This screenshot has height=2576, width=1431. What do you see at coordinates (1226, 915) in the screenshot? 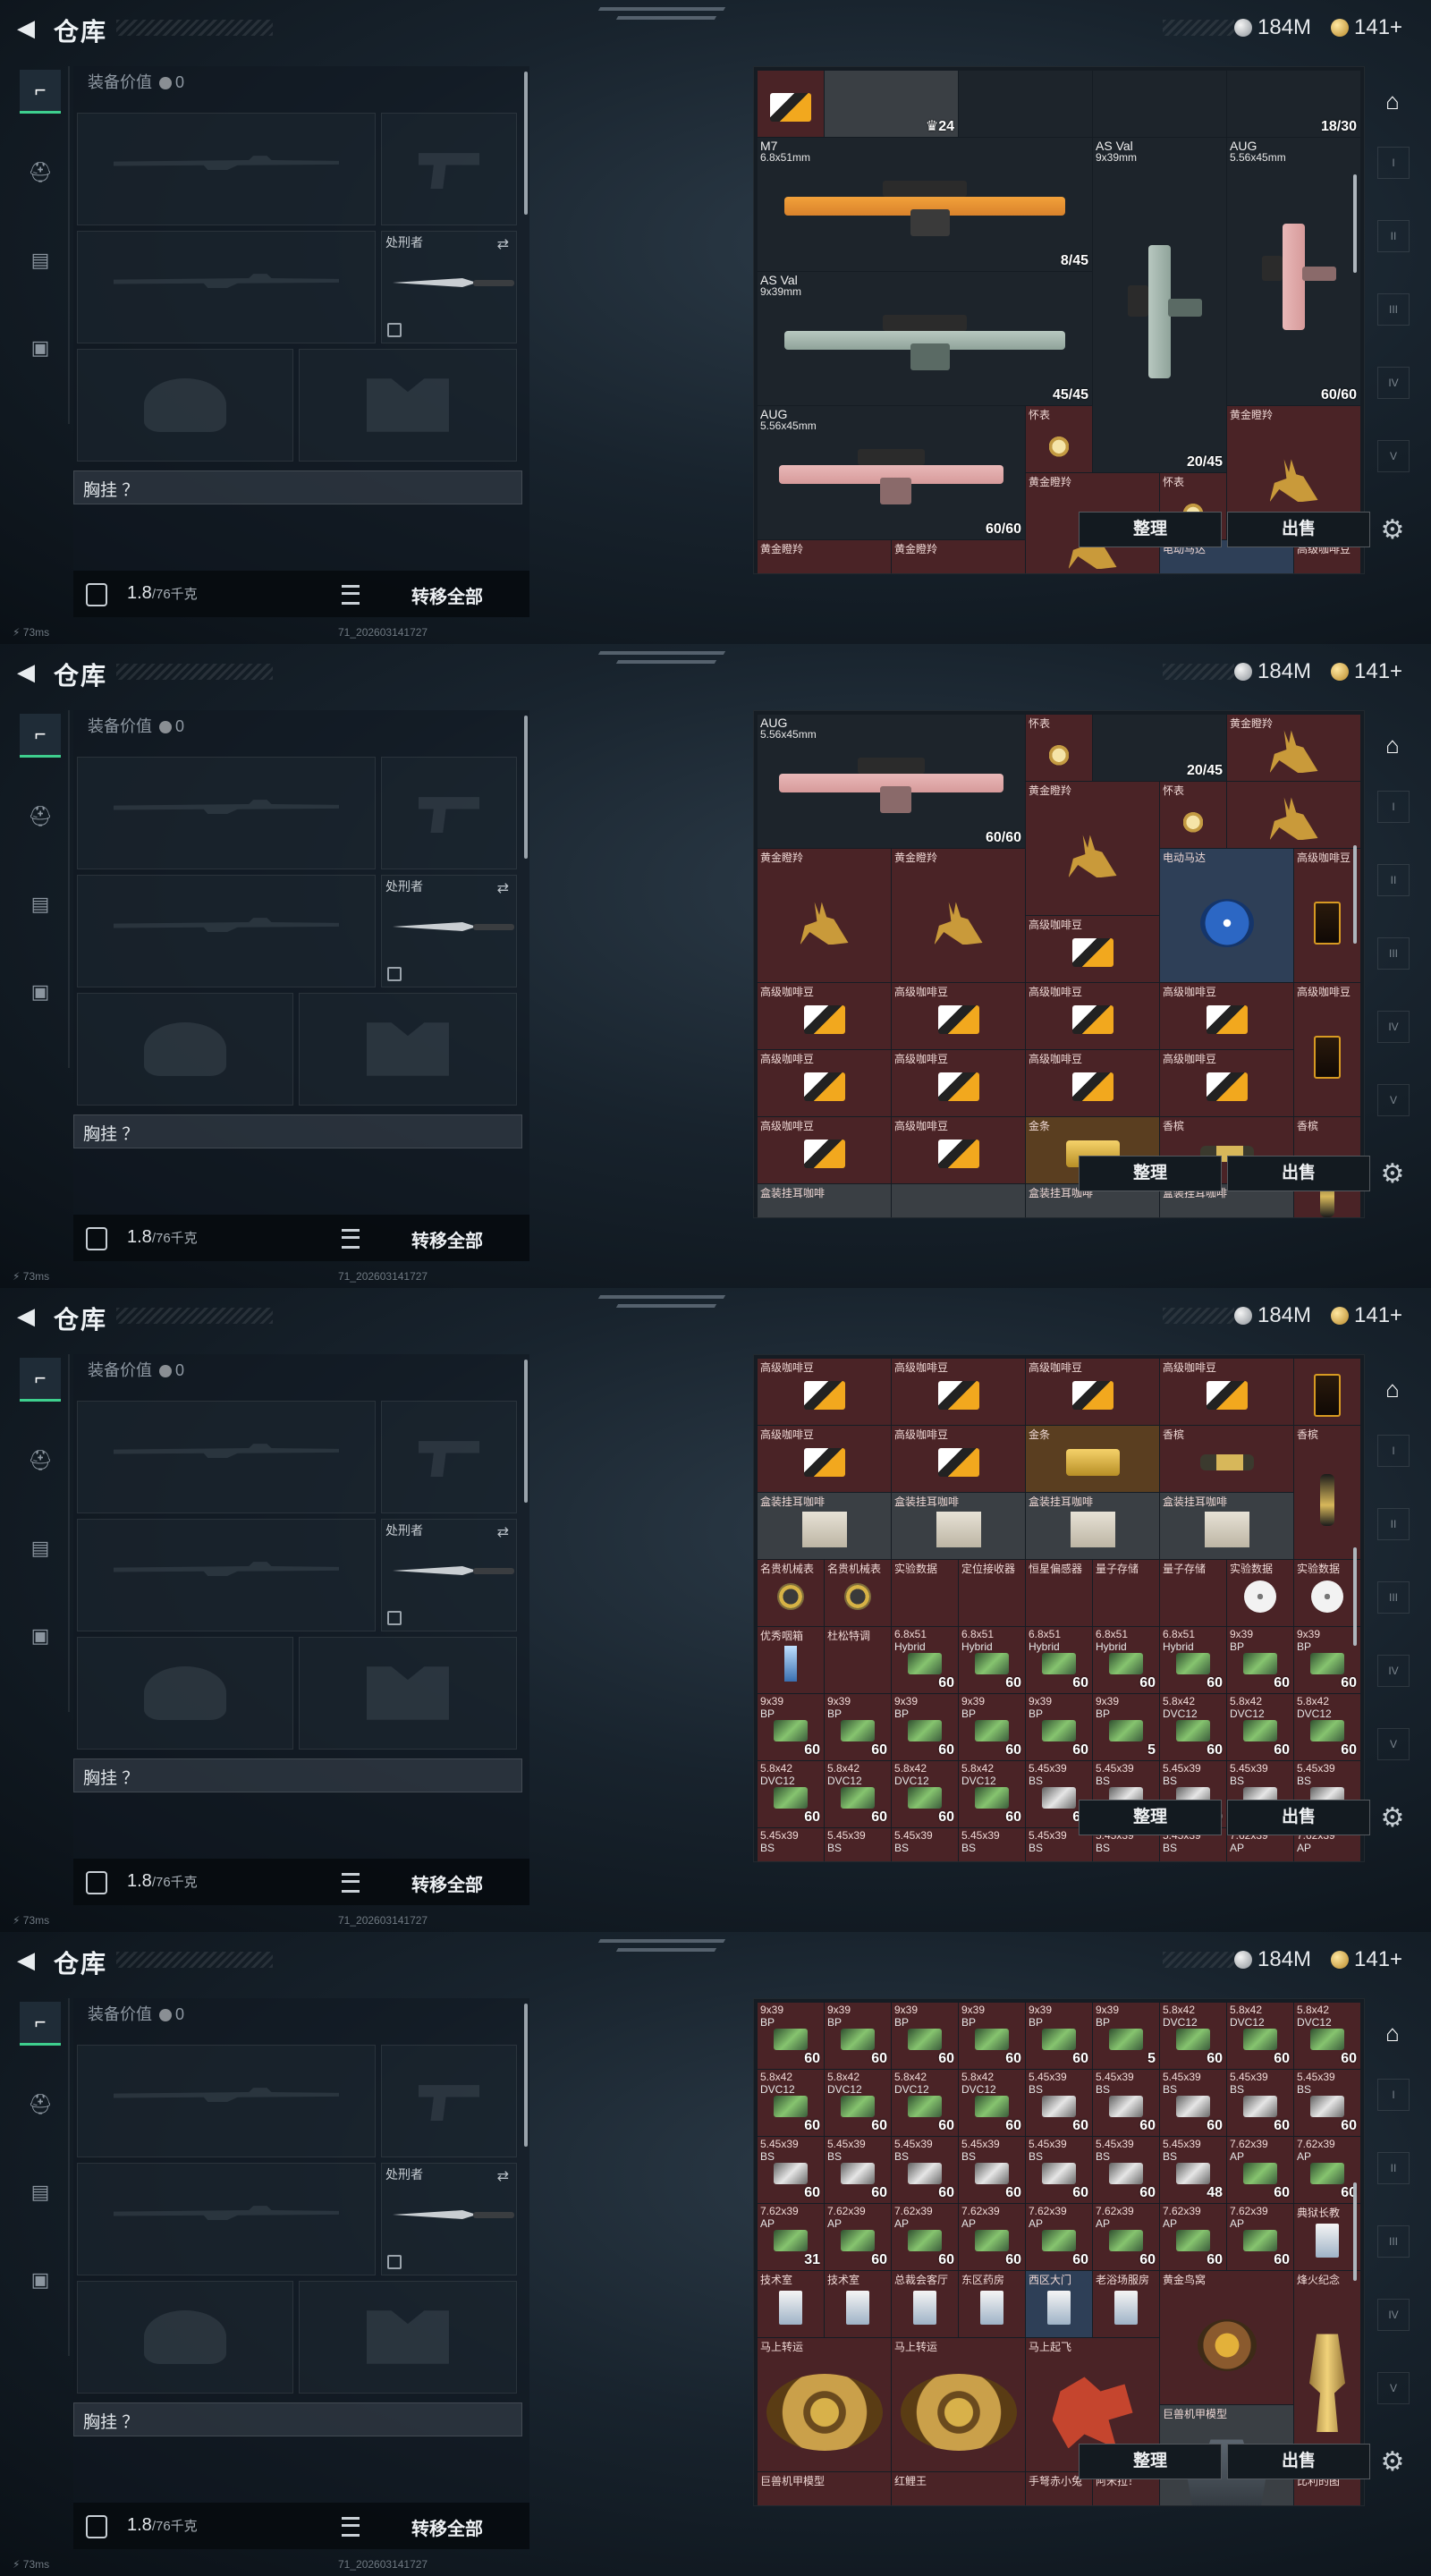
I see `inventory-item: 电动马达` at bounding box center [1226, 915].